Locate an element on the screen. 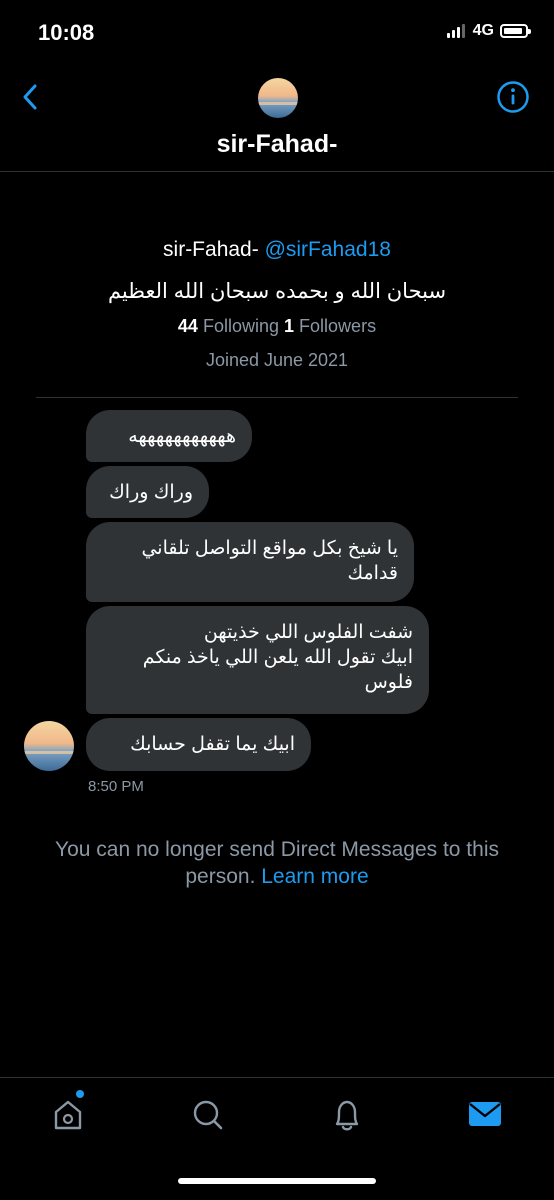 The height and width of the screenshot is (1200, 554). notification-badge is located at coordinates (80, 1094).